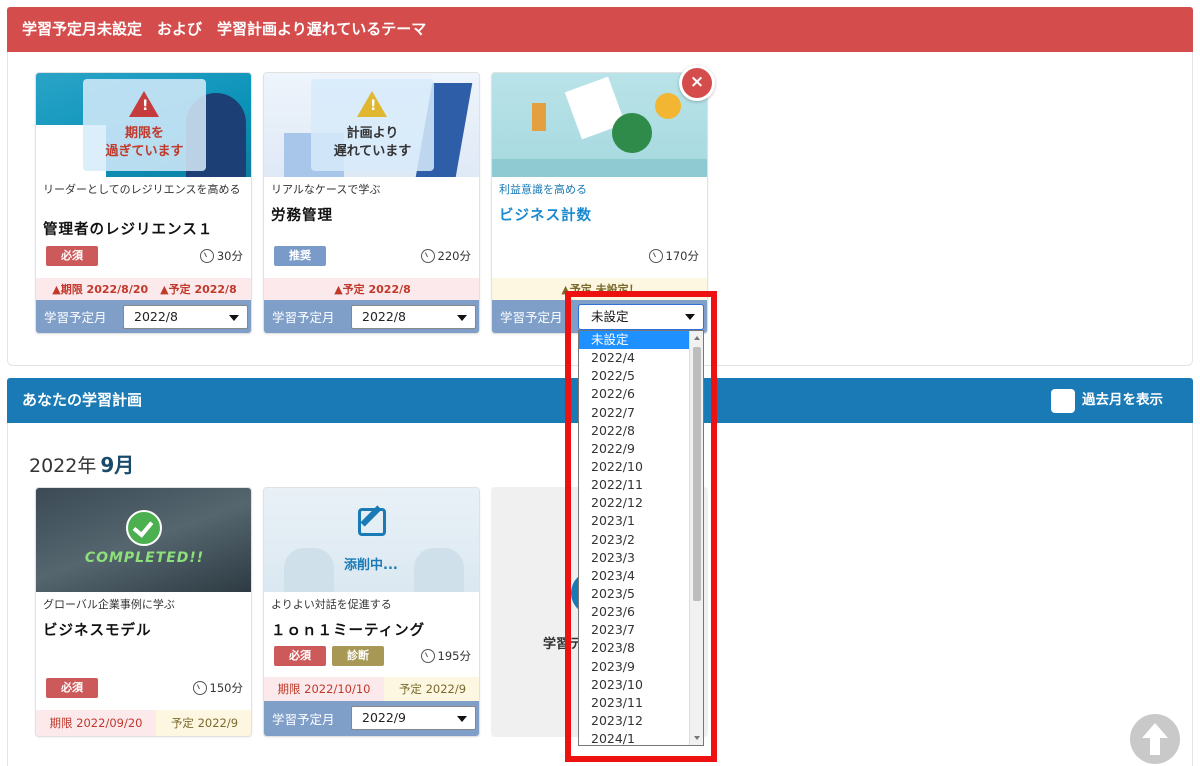 The image size is (1200, 766). What do you see at coordinates (634, 667) in the screenshot?
I see `dropdown-option: 2023/9` at bounding box center [634, 667].